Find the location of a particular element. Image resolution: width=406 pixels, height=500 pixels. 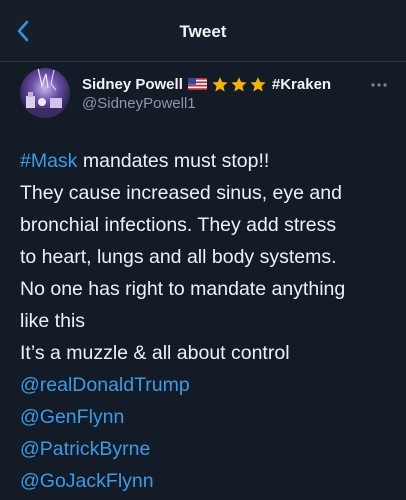

tweet-line: #Mask mandates must stop!! is located at coordinates (210, 161).